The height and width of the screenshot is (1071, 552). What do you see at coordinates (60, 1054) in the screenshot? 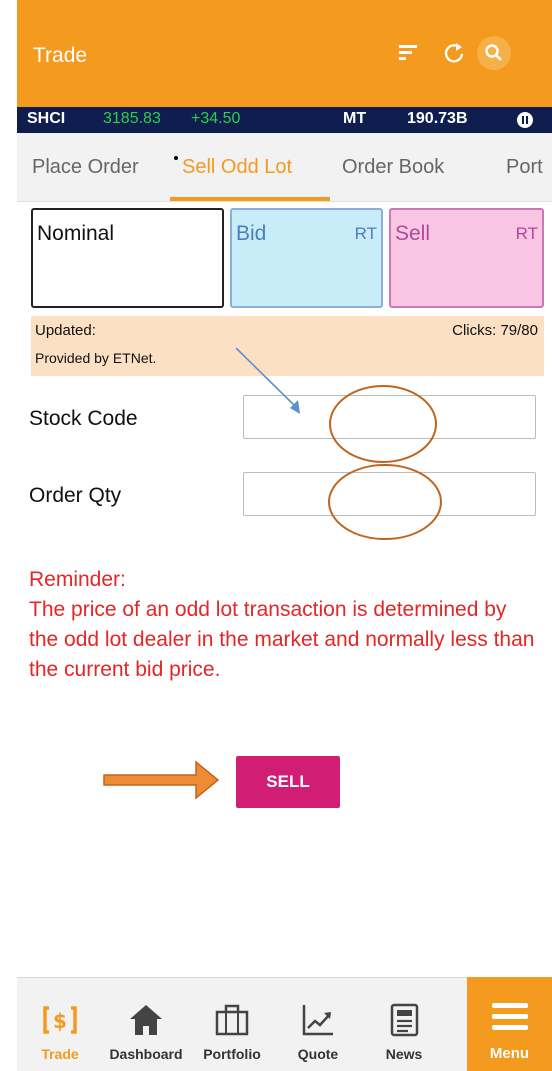
I see `nav-trade-label: Trade` at bounding box center [60, 1054].